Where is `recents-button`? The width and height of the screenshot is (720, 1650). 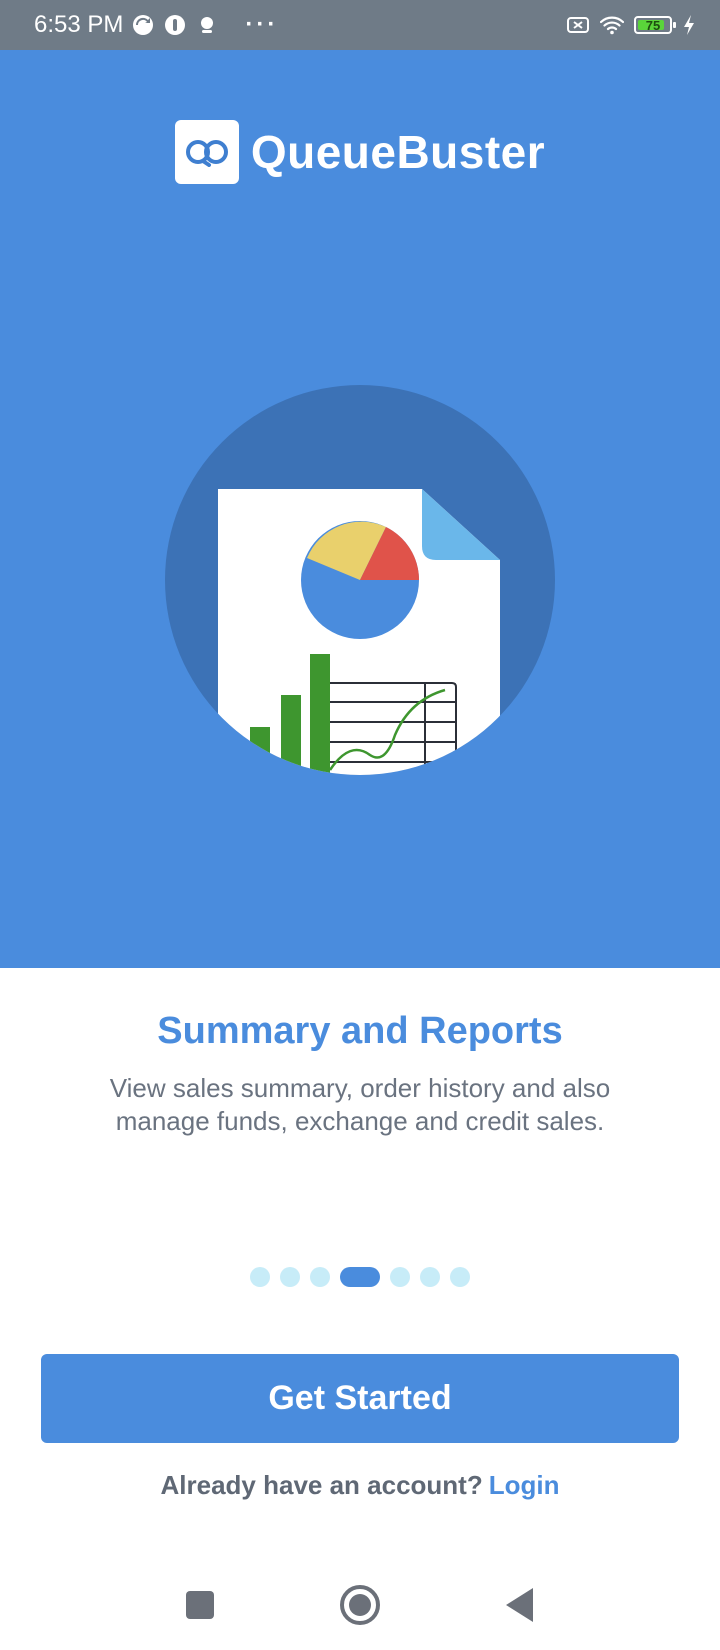
recents-button is located at coordinates (200, 1605).